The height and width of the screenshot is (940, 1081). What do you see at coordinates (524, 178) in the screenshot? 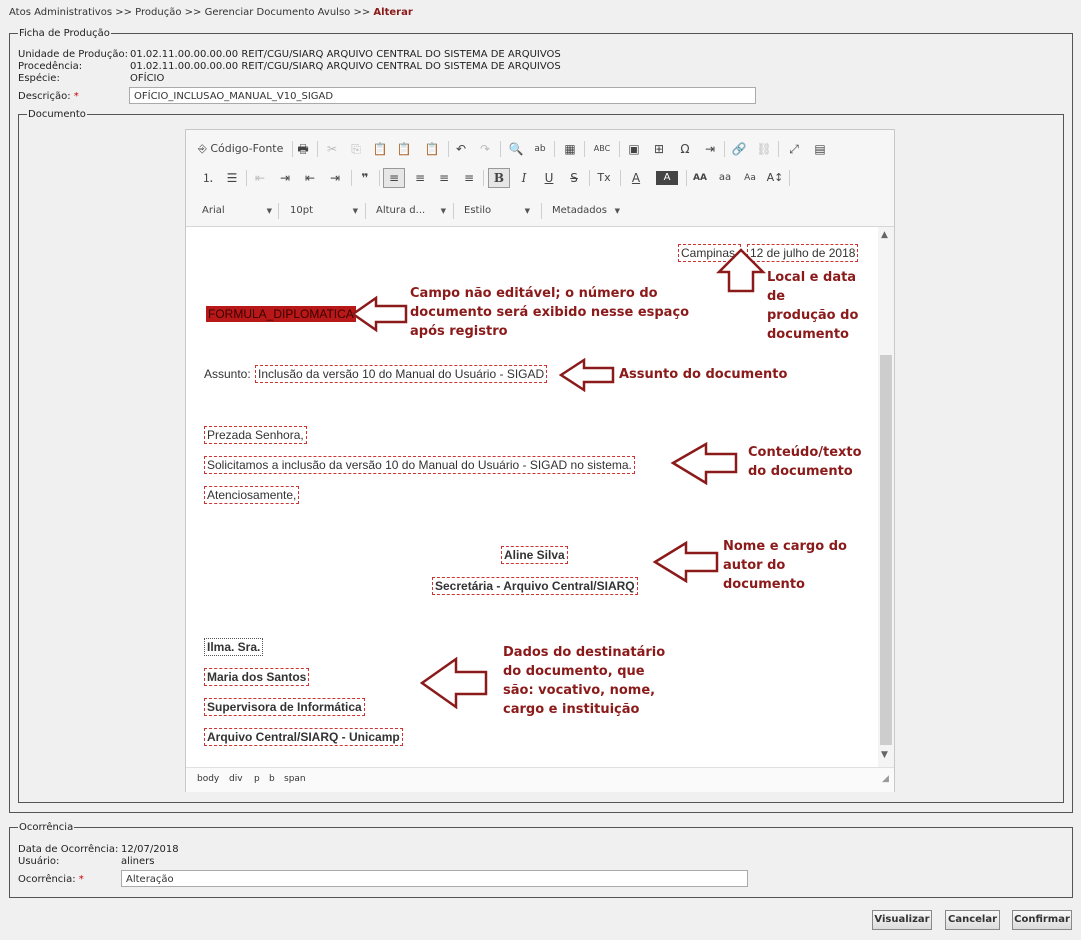
I see `italic-icon: I` at bounding box center [524, 178].